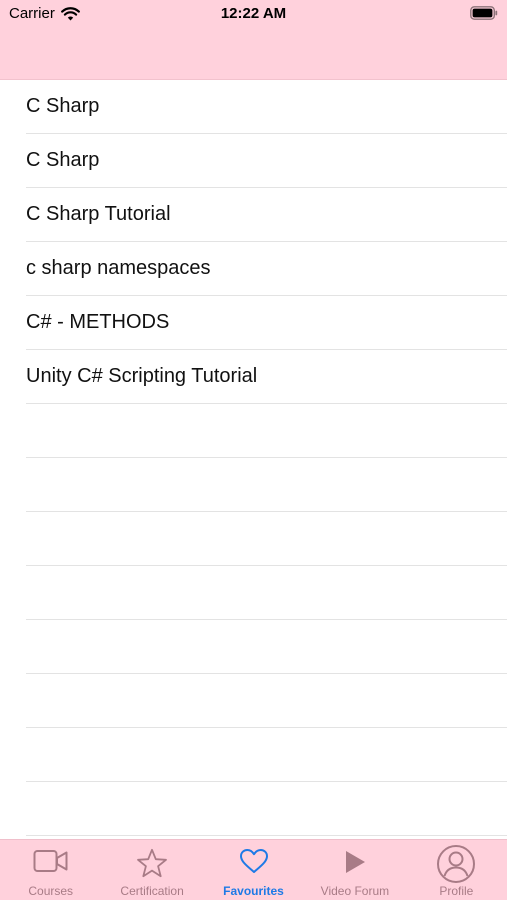 This screenshot has height=900, width=507. Describe the element at coordinates (484, 13) in the screenshot. I see `battery-icon` at that location.